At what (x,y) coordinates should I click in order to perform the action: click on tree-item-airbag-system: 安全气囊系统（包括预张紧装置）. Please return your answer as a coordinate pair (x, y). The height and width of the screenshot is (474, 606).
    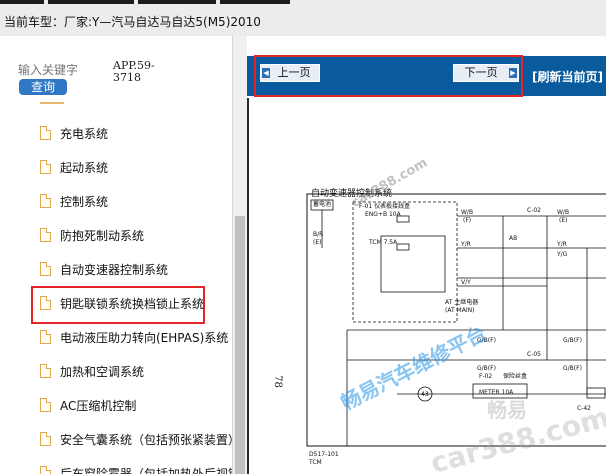
    Looking at the image, I should click on (136, 439).